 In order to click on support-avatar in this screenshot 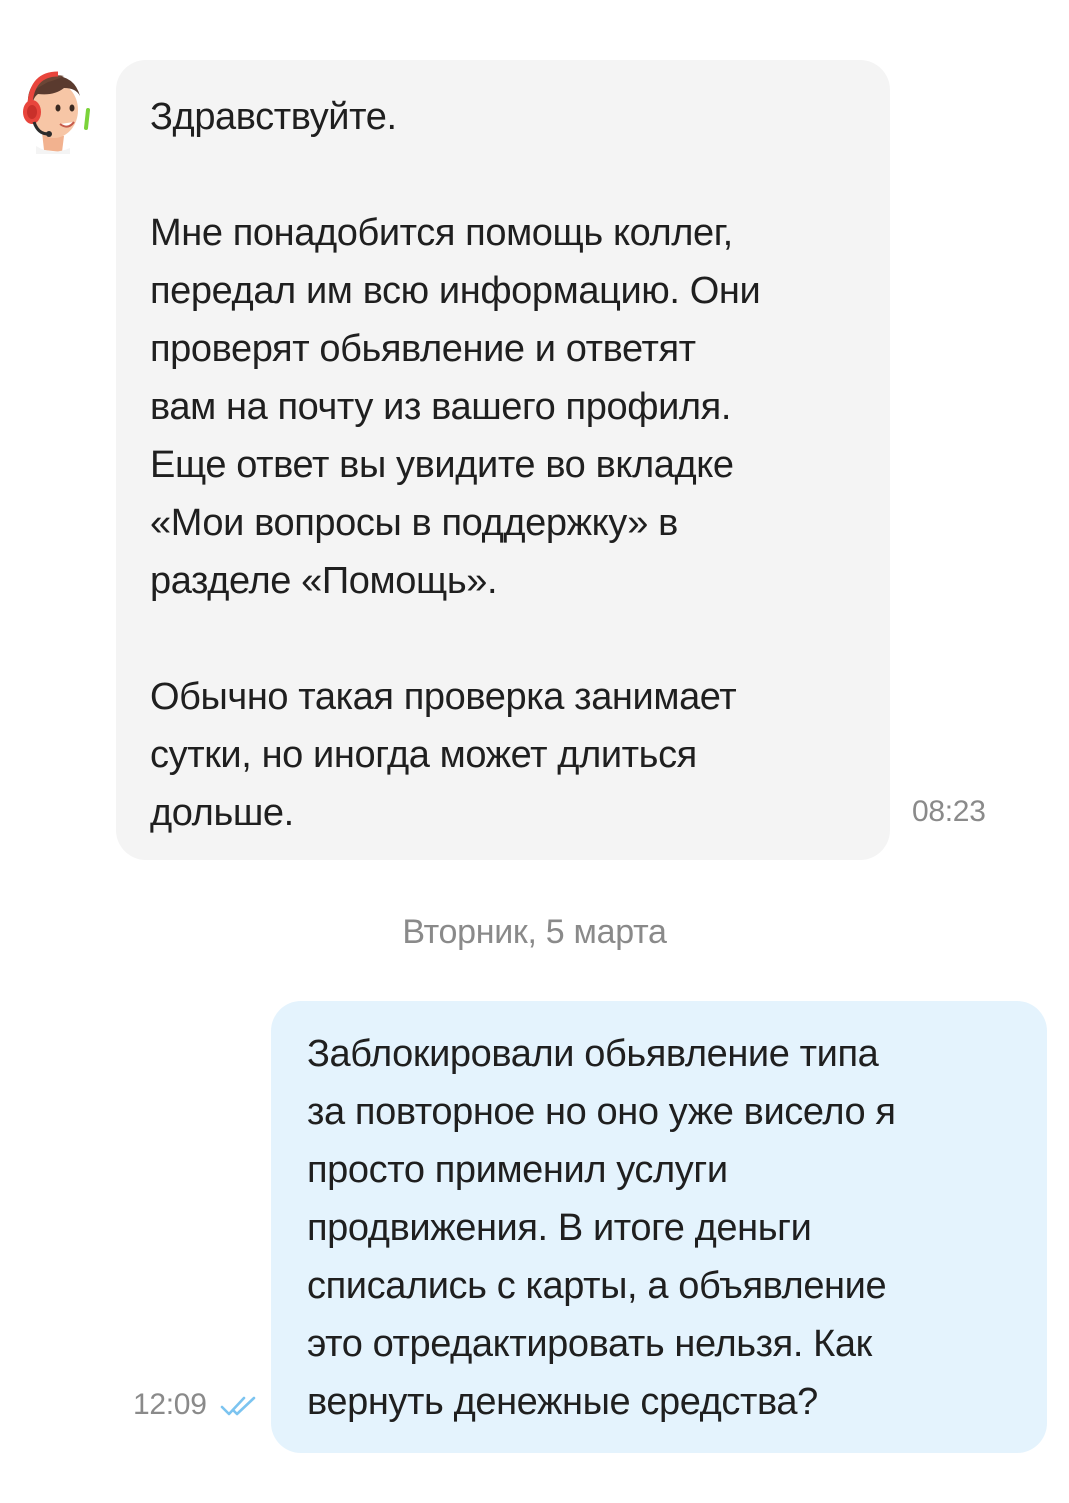, I will do `click(54, 112)`.